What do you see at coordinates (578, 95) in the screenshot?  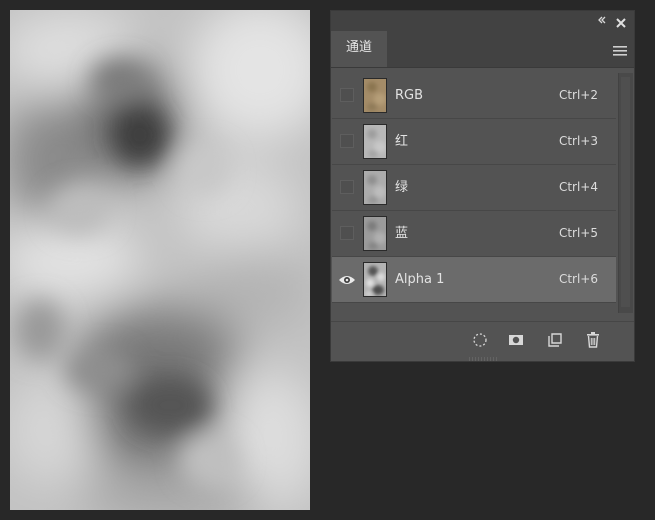 I see `channel-shortcut: Ctrl+2` at bounding box center [578, 95].